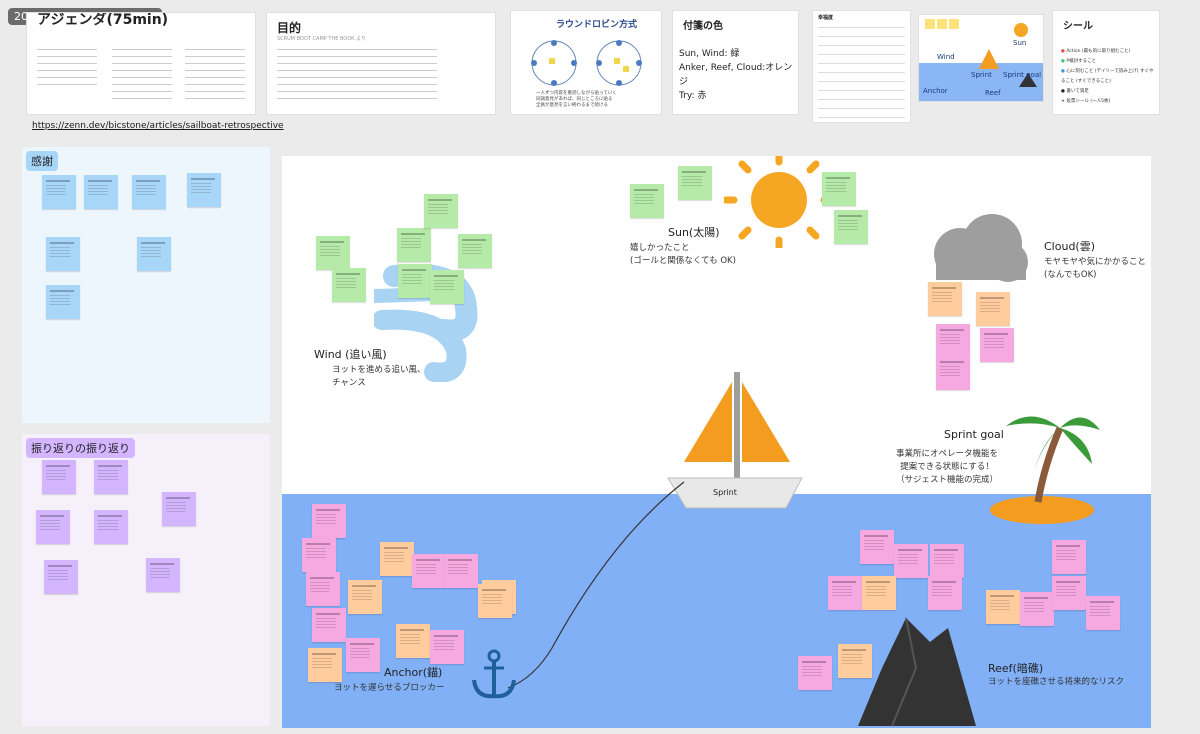 This screenshot has width=1200, height=734. What do you see at coordinates (389, 688) in the screenshot?
I see `anchor-desc: ヨットを遅らせるブロッカー` at bounding box center [389, 688].